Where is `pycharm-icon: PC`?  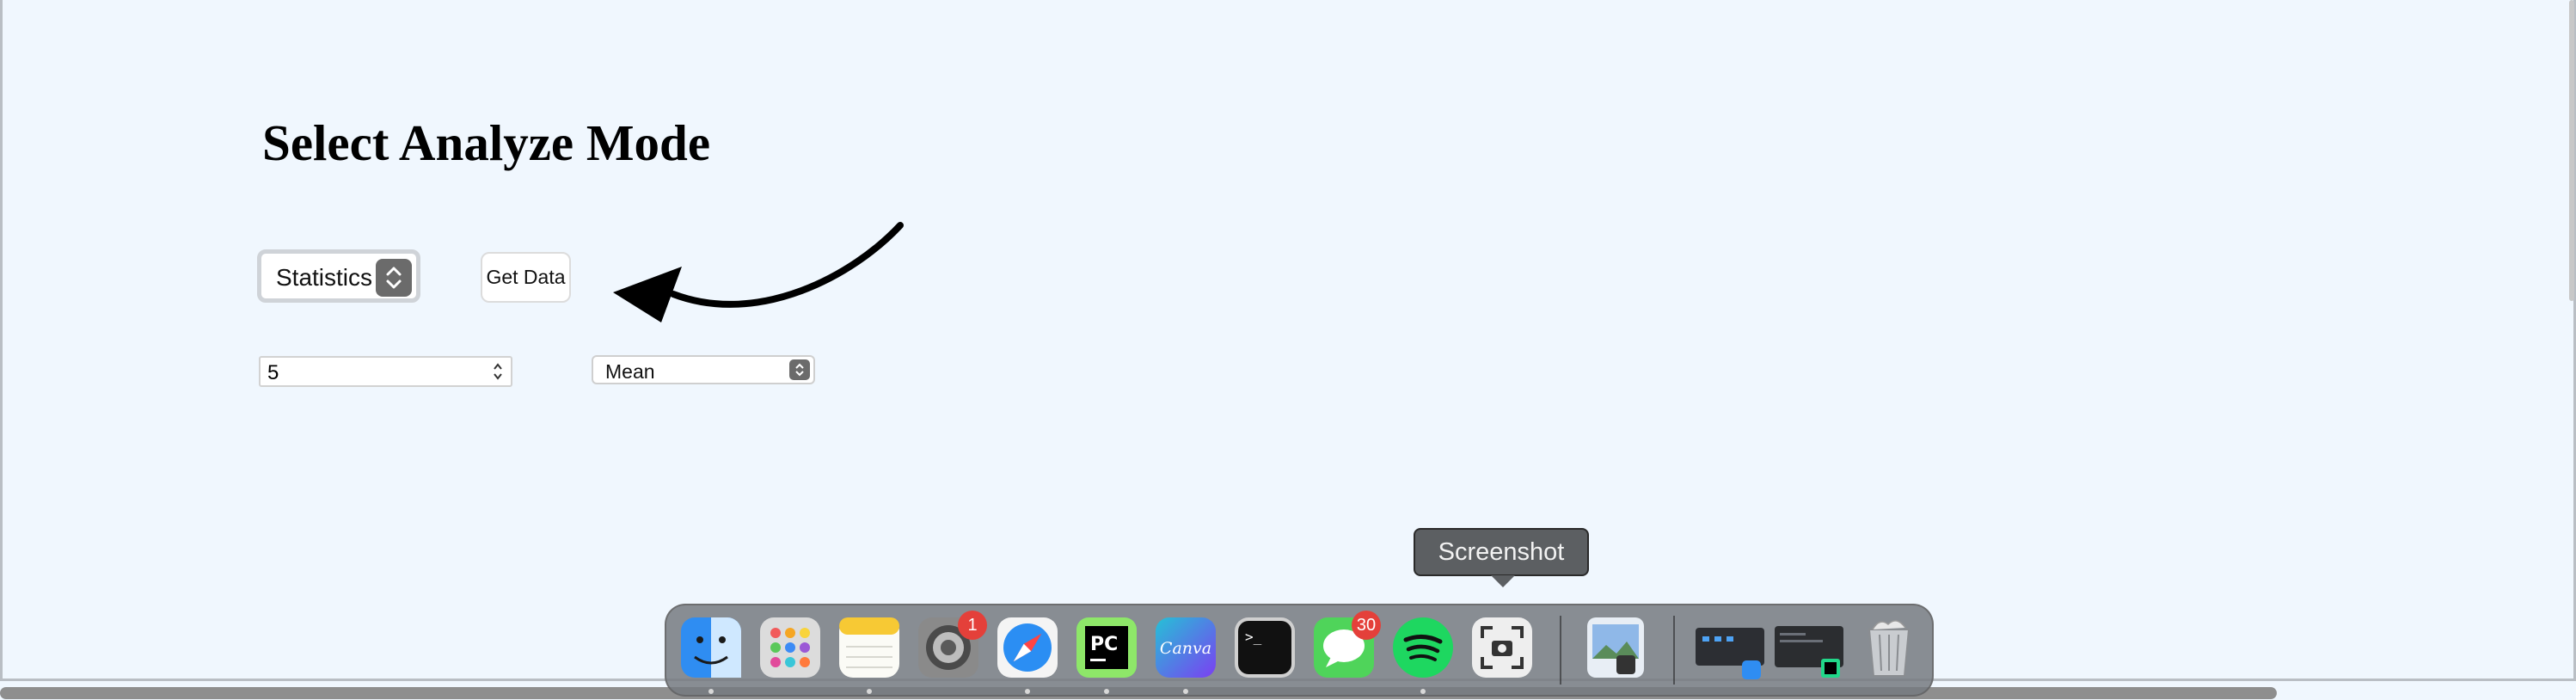 pycharm-icon: PC is located at coordinates (1106, 647).